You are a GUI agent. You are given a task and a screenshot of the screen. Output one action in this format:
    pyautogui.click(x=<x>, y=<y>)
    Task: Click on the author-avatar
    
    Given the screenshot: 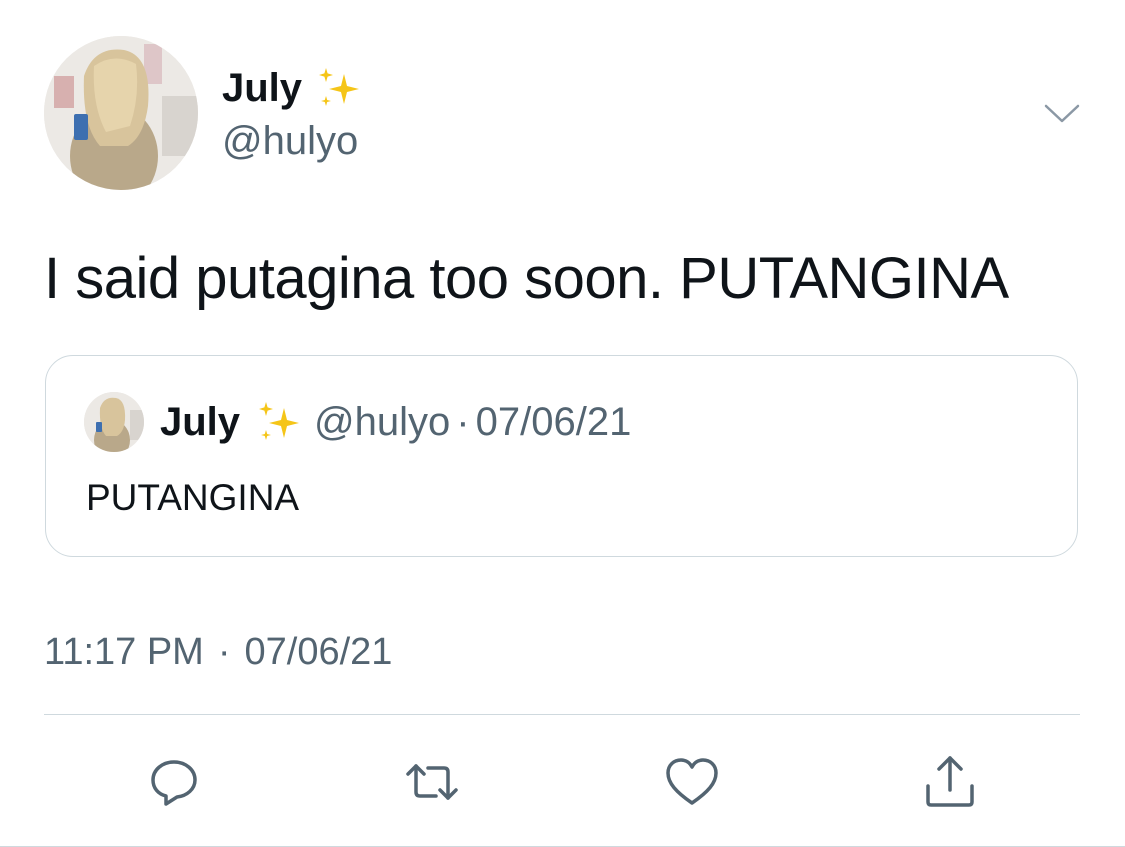 What is the action you would take?
    pyautogui.click(x=121, y=113)
    